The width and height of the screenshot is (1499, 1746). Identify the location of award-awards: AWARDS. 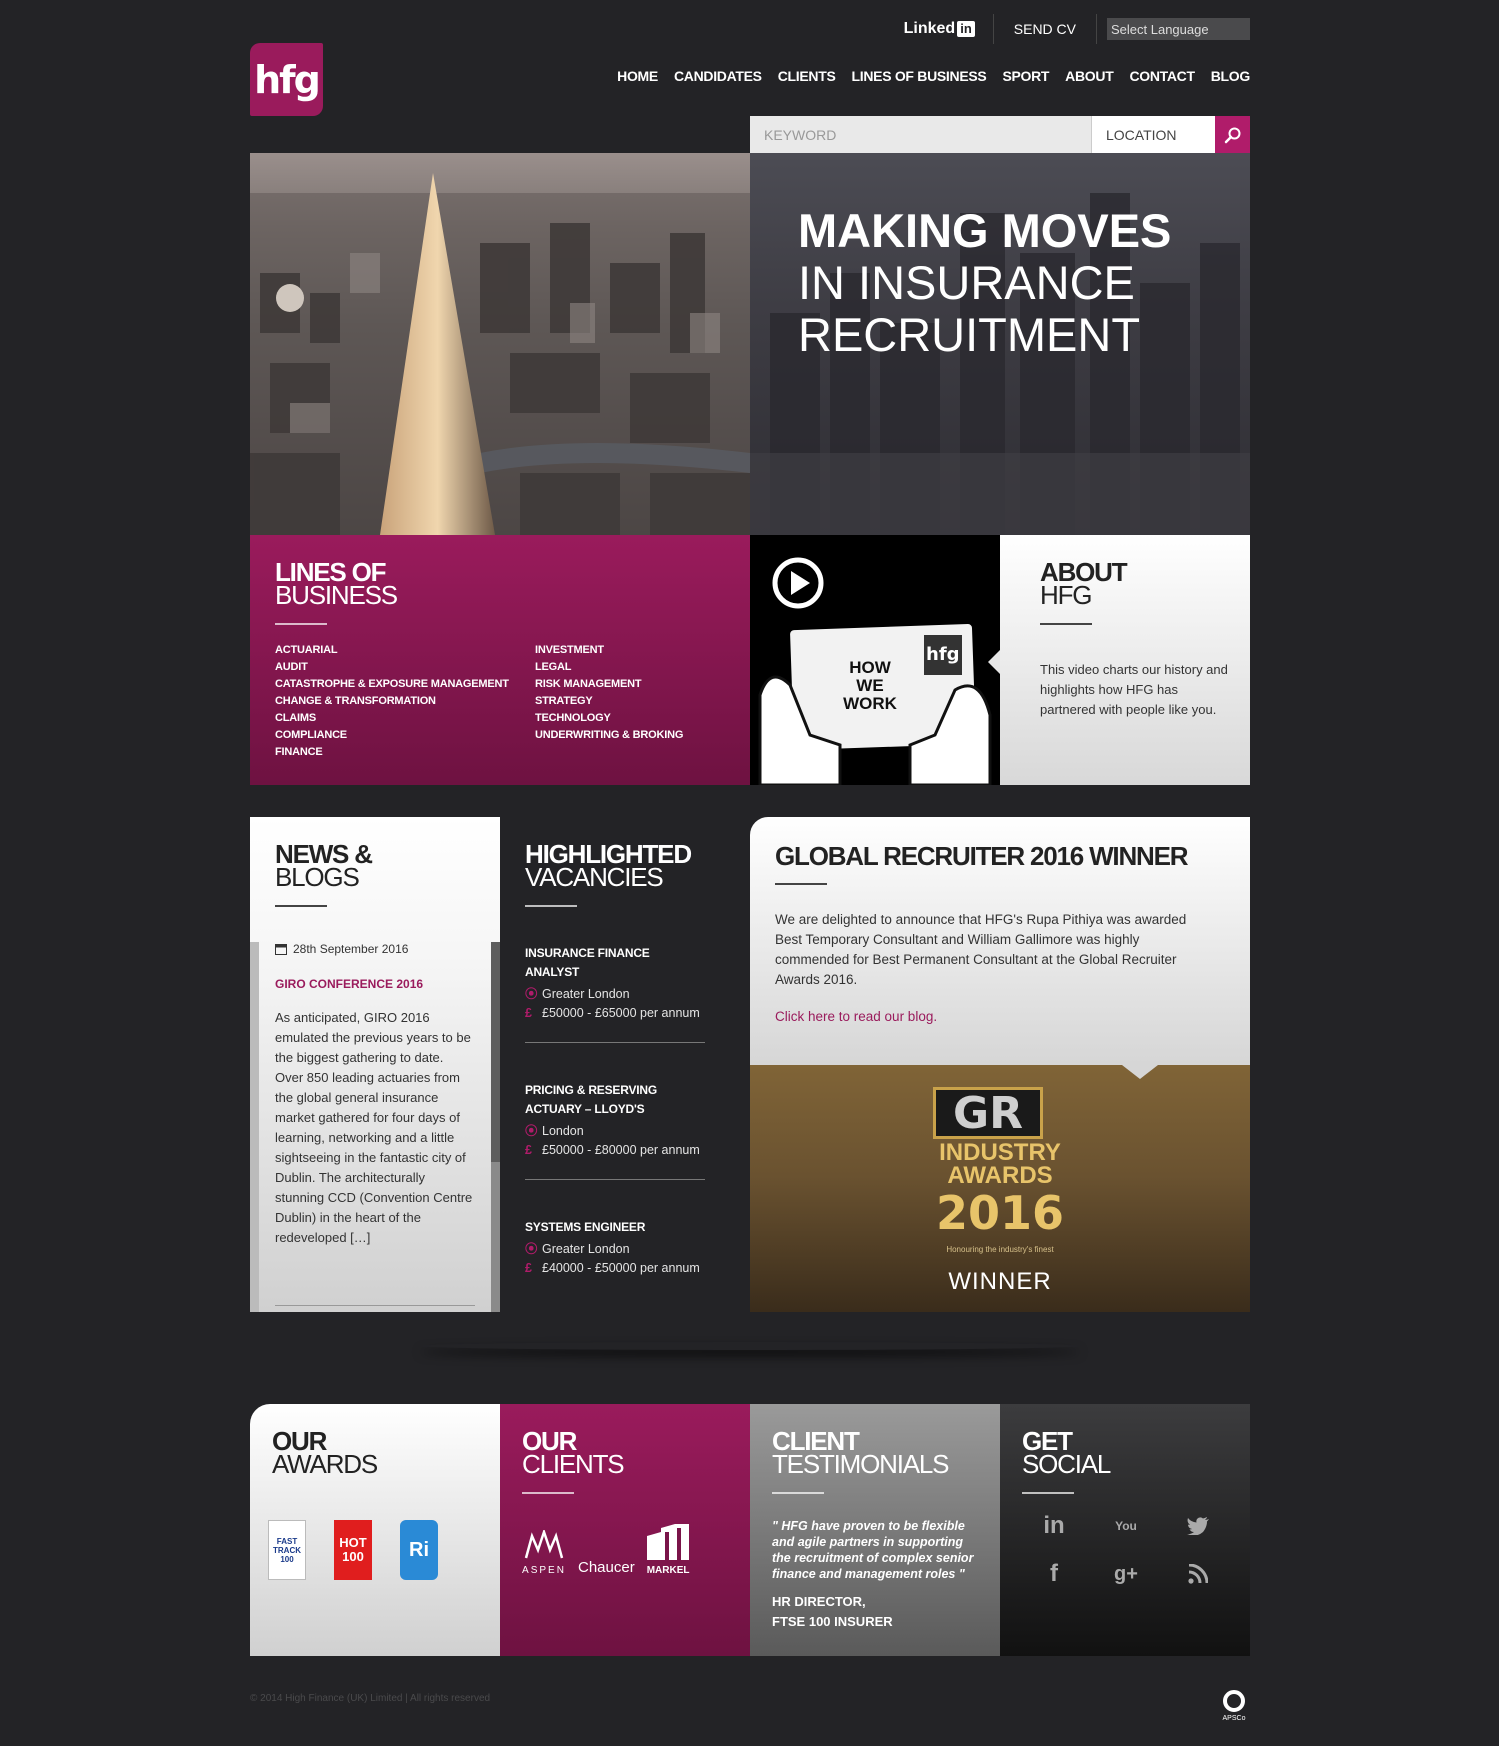
(1000, 1175).